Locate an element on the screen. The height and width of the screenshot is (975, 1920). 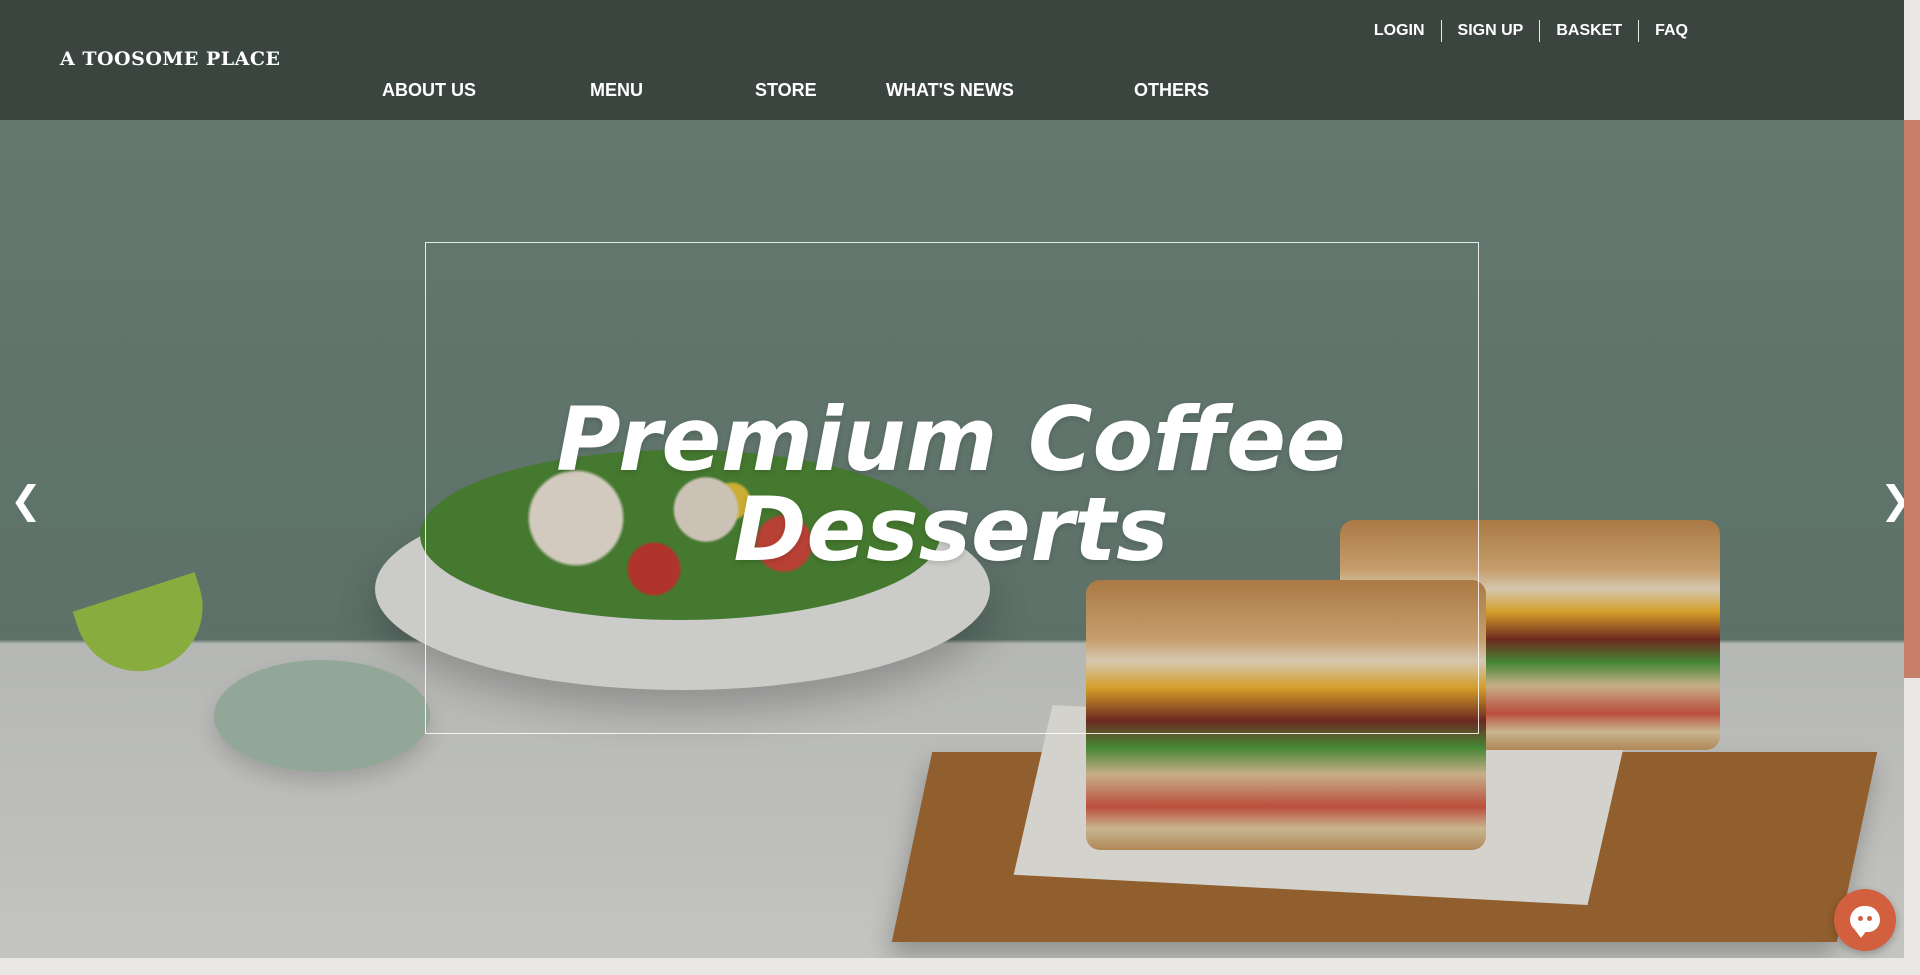
nav-item-others: OTHERS is located at coordinates (1171, 90).